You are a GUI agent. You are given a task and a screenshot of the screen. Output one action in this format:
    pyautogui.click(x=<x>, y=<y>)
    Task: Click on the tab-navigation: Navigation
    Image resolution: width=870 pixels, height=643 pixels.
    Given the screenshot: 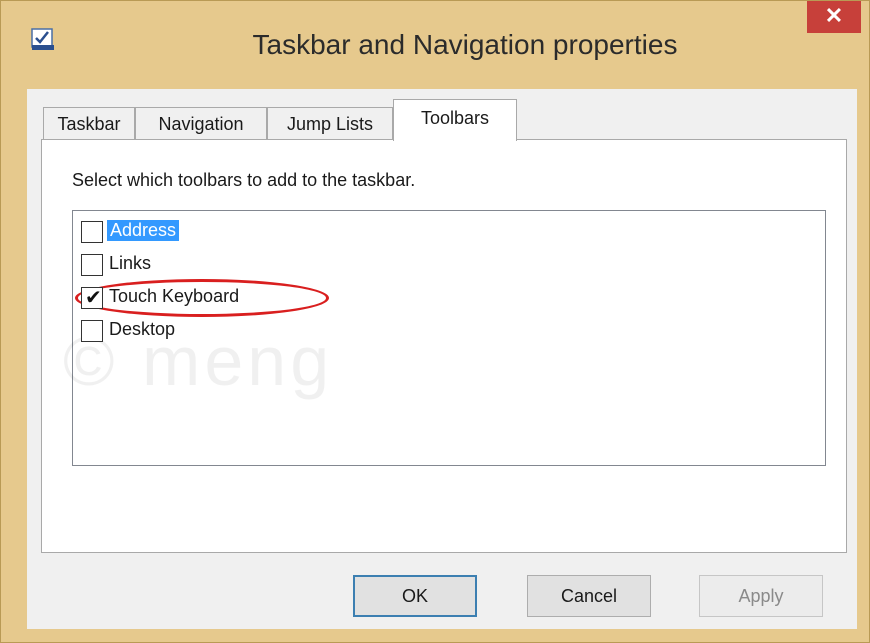 What is the action you would take?
    pyautogui.click(x=201, y=123)
    